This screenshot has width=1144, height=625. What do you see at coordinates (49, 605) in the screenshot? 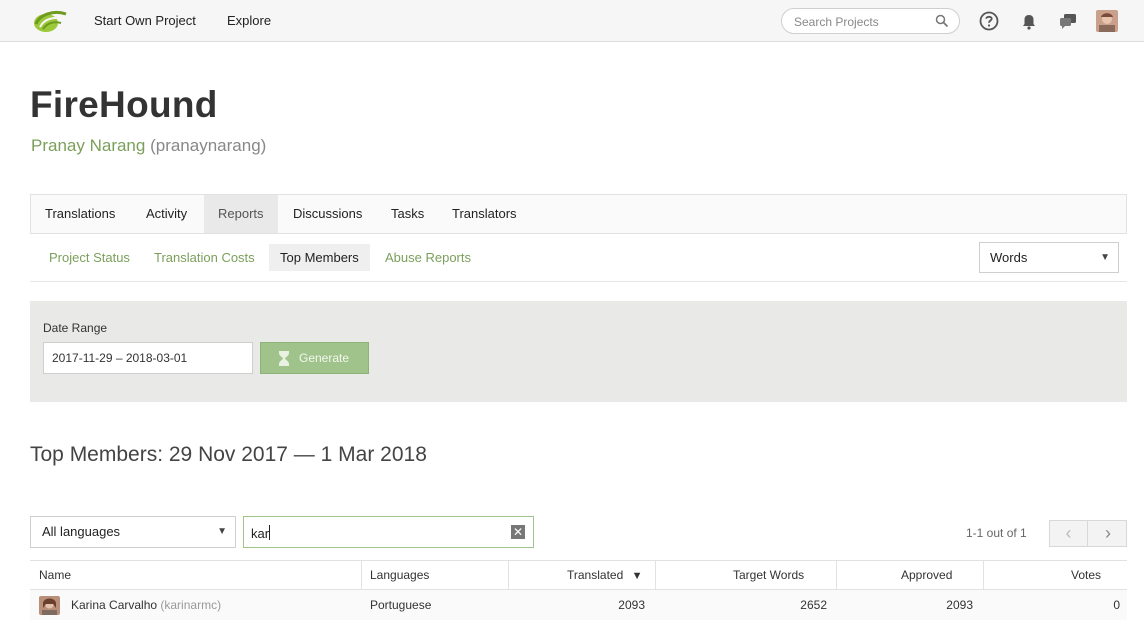
I see `member-avatar` at bounding box center [49, 605].